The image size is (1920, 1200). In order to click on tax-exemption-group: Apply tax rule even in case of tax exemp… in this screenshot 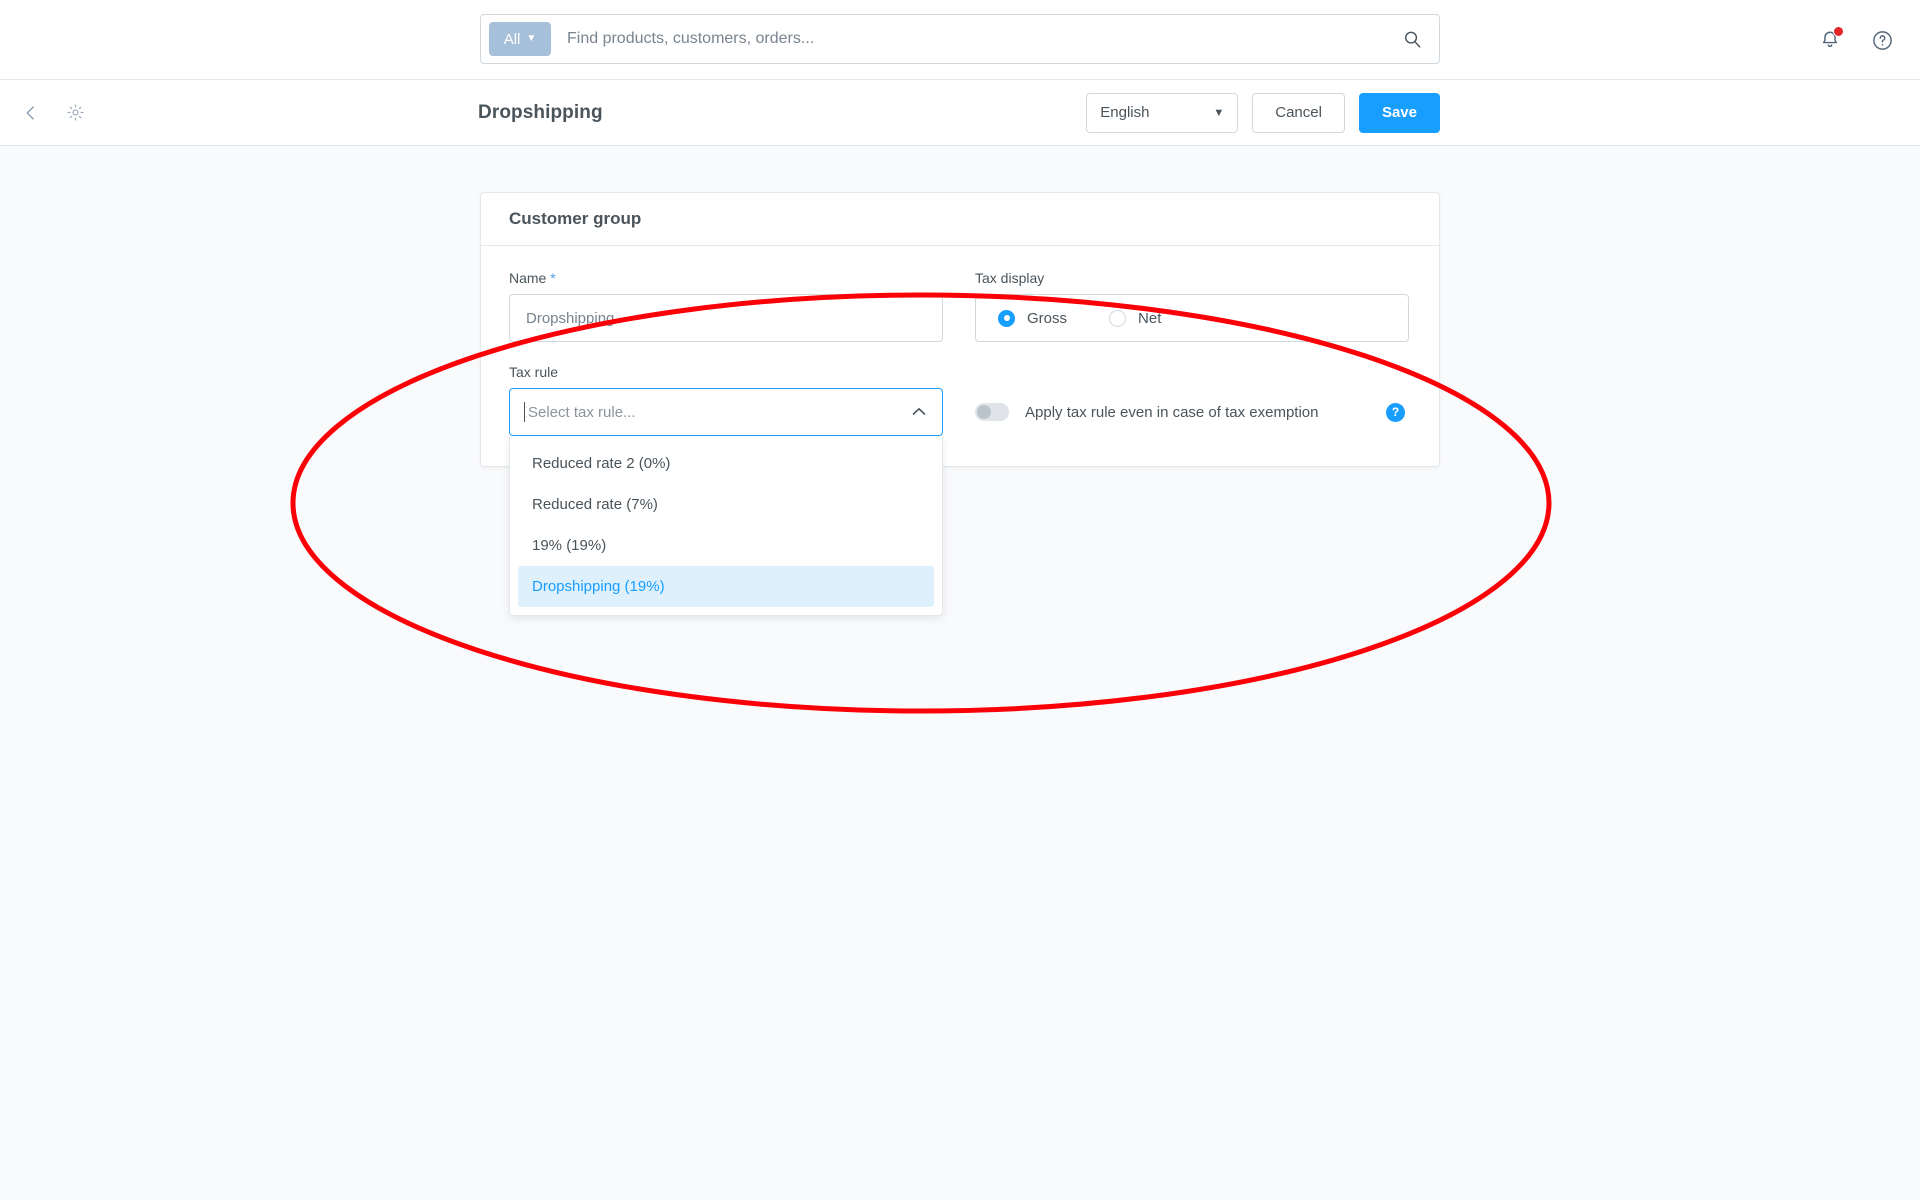, I will do `click(1192, 400)`.